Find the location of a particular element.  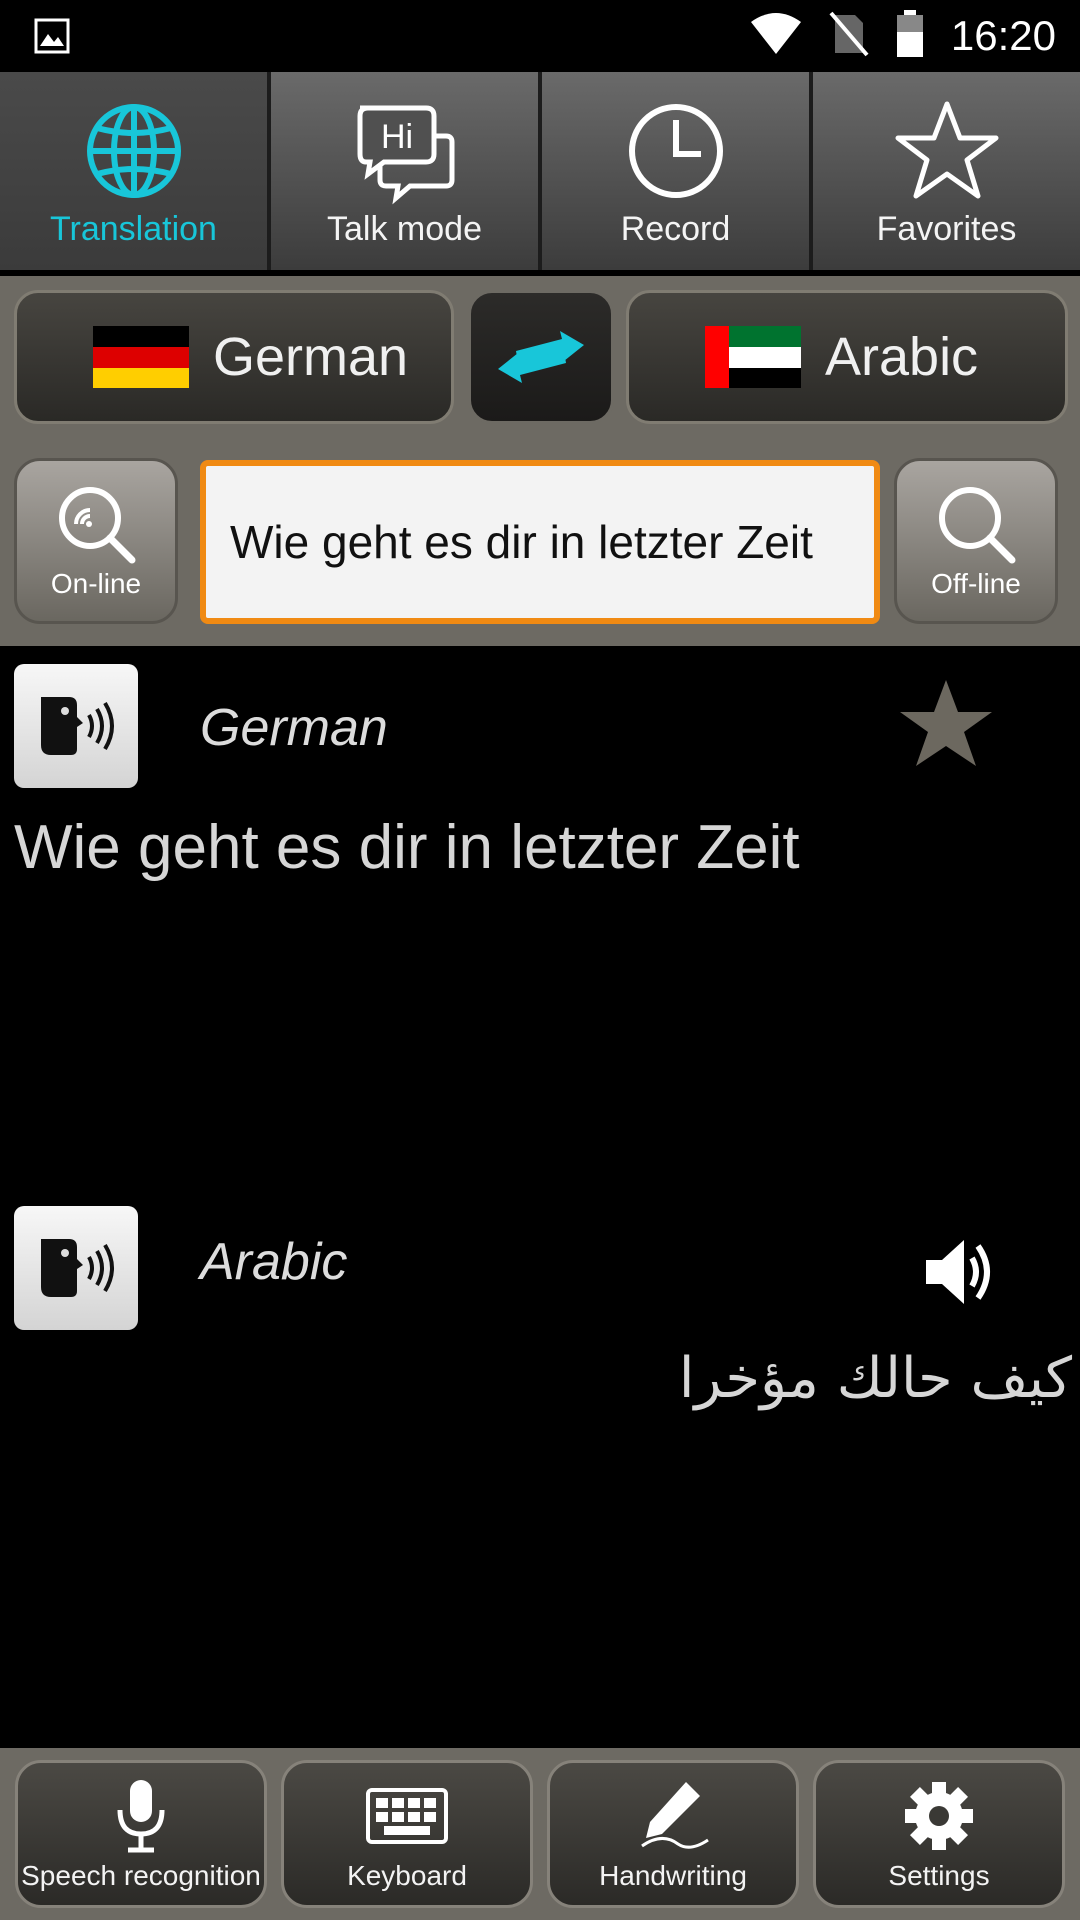

offline-label: Off-line is located at coordinates (976, 583).